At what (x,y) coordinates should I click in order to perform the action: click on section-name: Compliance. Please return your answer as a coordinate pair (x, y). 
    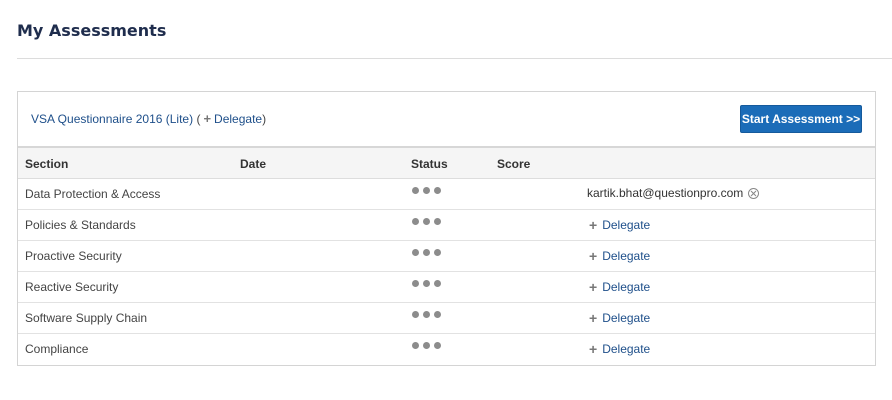
    Looking at the image, I should click on (57, 349).